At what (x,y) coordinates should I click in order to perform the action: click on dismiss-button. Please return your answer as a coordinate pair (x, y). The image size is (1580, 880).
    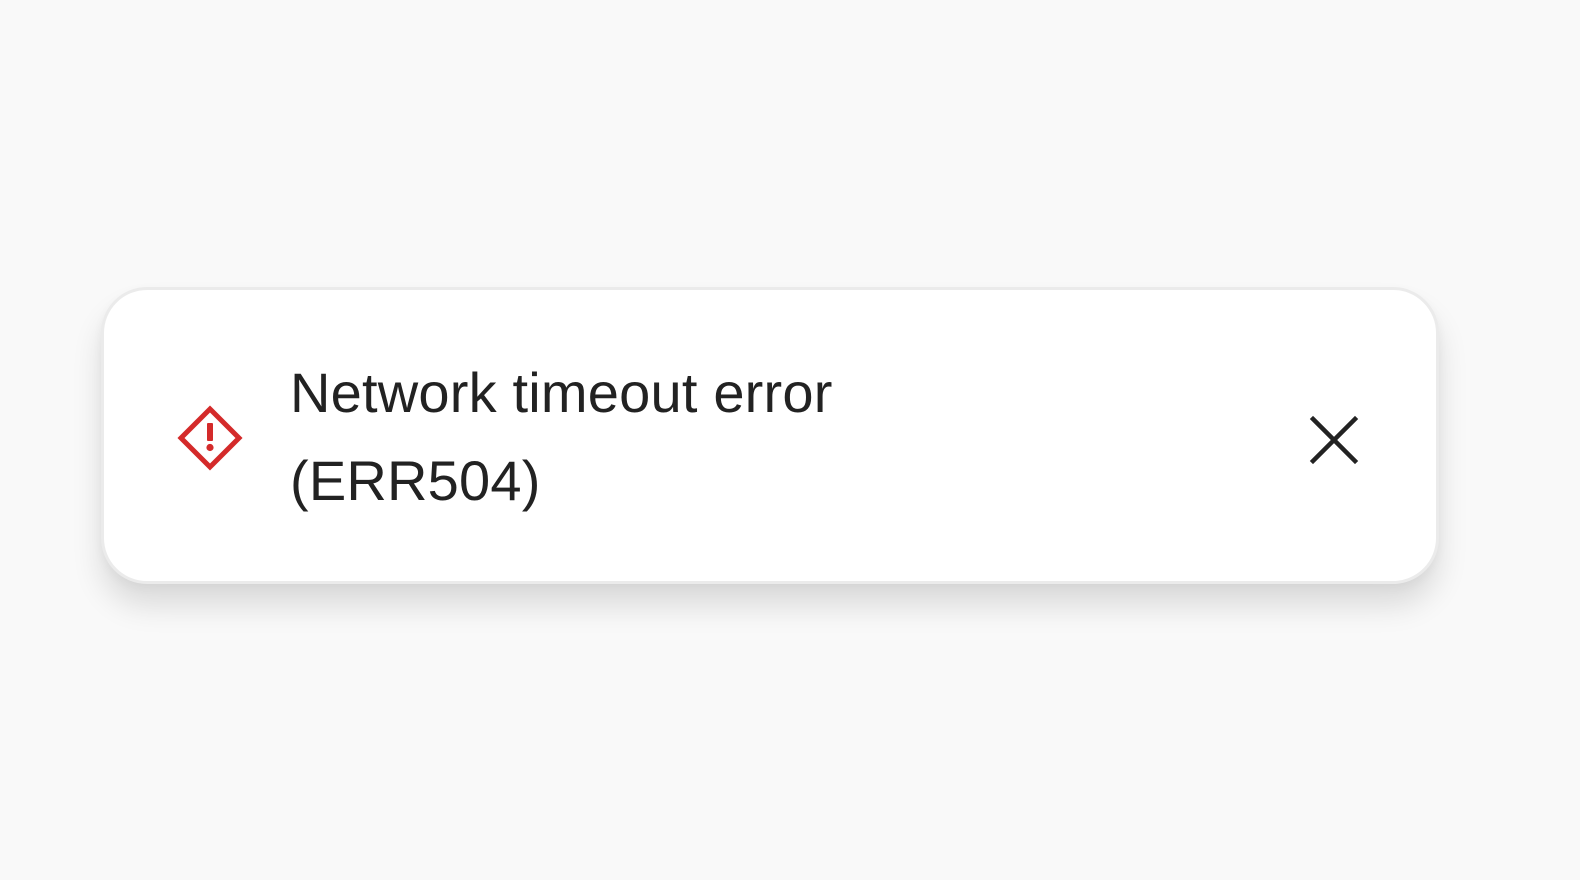
    Looking at the image, I should click on (1334, 440).